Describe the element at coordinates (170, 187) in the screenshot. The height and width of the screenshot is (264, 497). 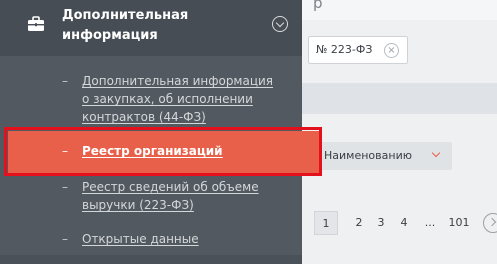
I see `sidebar-item-line: Реестр сведений об объеме` at that location.